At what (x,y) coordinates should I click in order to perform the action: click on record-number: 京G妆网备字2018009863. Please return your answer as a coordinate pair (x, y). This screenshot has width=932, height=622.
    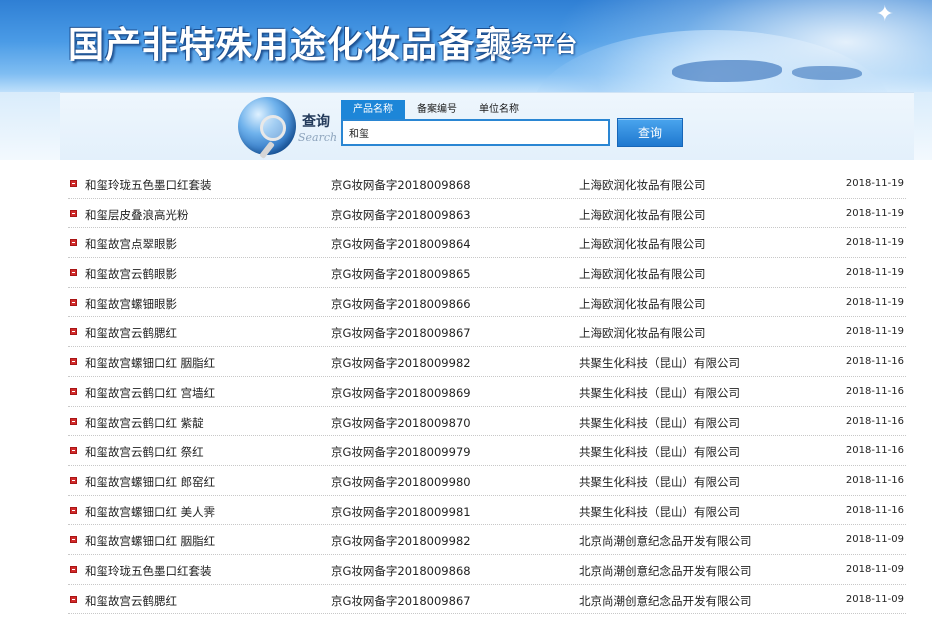
    Looking at the image, I should click on (401, 214).